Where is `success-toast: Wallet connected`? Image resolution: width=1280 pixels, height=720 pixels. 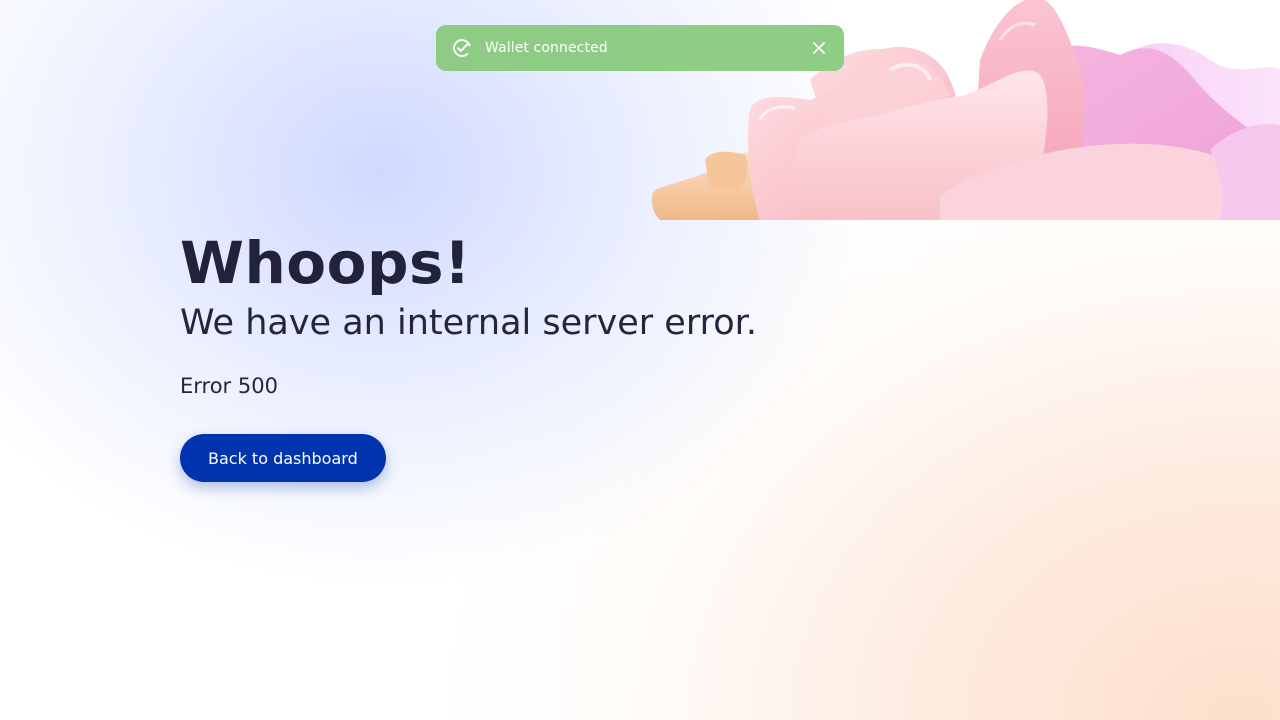 success-toast: Wallet connected is located at coordinates (640, 48).